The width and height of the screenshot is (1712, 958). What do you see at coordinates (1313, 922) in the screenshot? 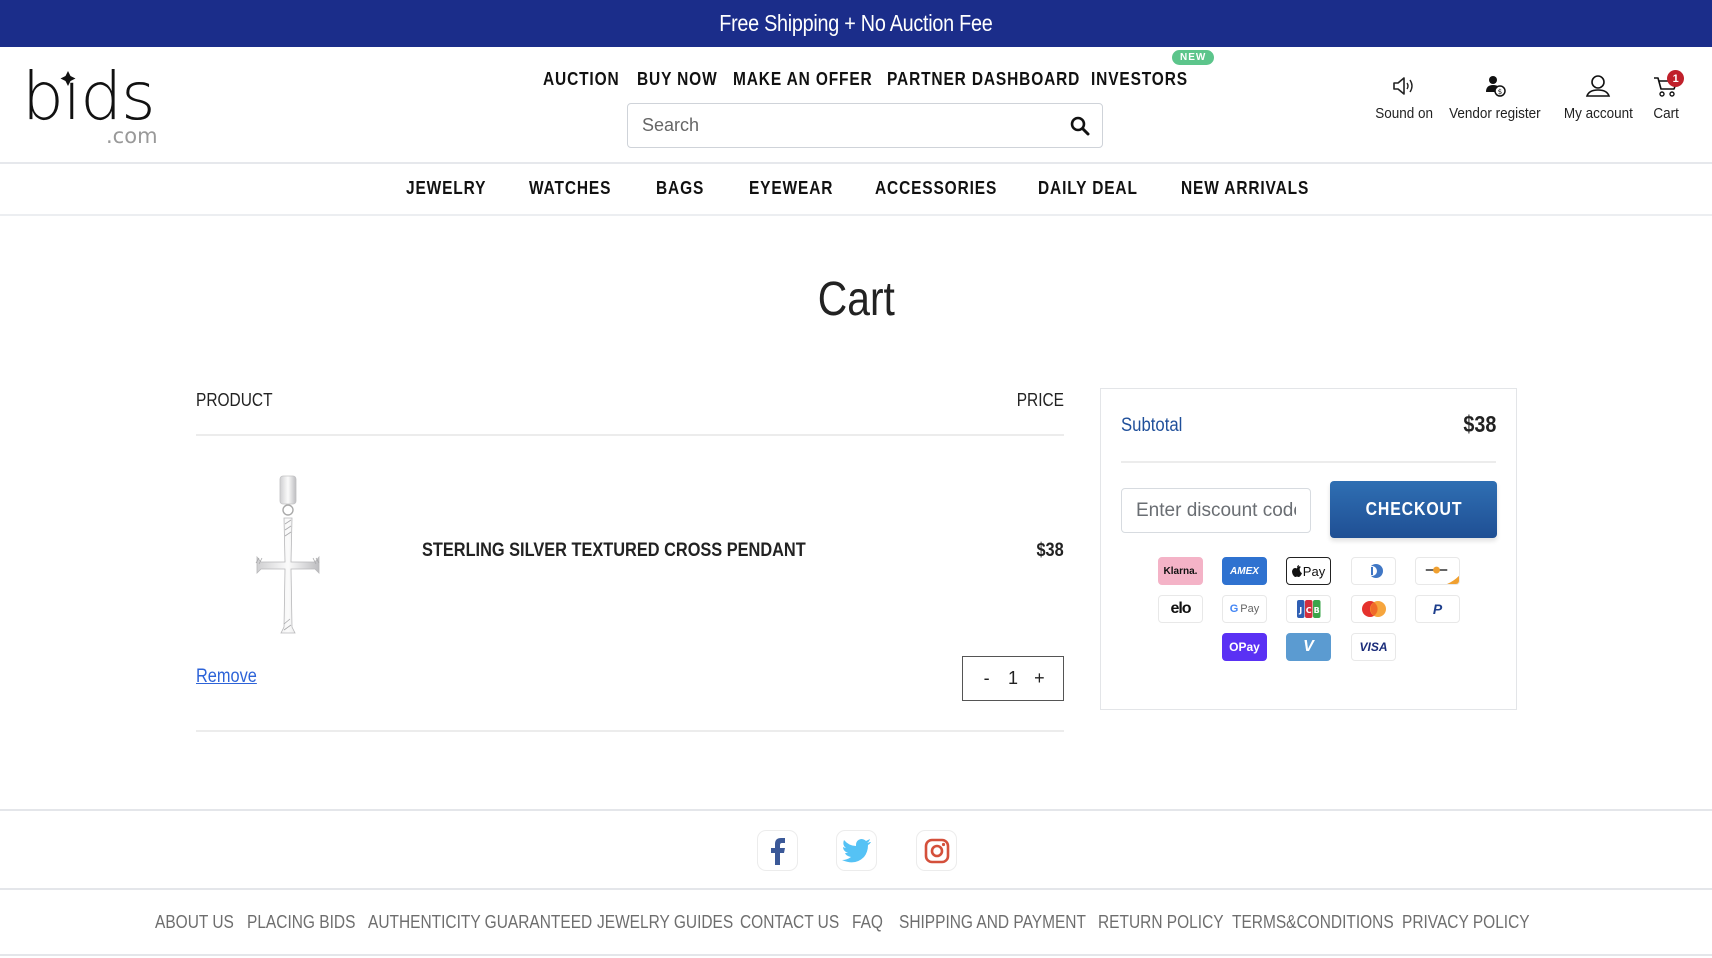
I see `footer-link-terms-conditions: TERMS&CONDITIONS` at bounding box center [1313, 922].